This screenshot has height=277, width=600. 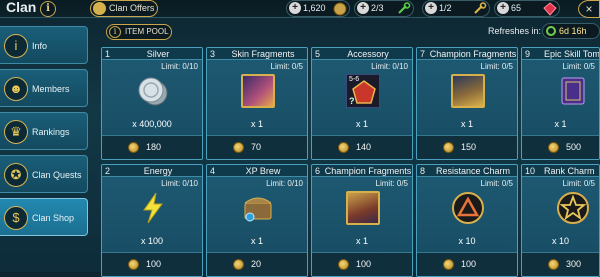 What do you see at coordinates (404, 8) in the screenshot?
I see `key-icon` at bounding box center [404, 8].